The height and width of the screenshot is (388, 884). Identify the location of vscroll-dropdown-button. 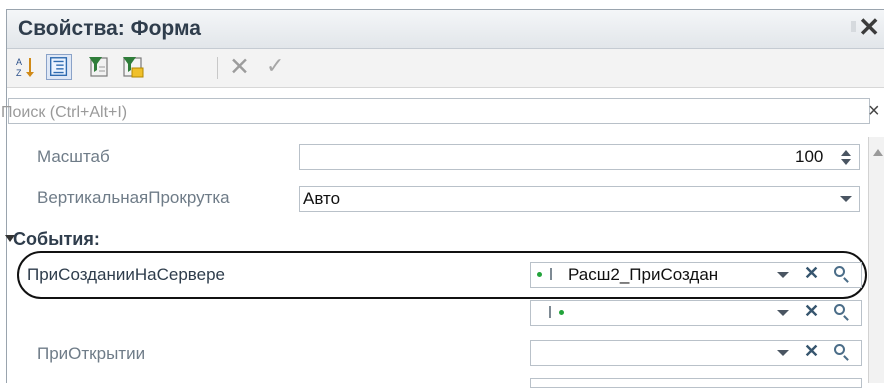
(846, 199).